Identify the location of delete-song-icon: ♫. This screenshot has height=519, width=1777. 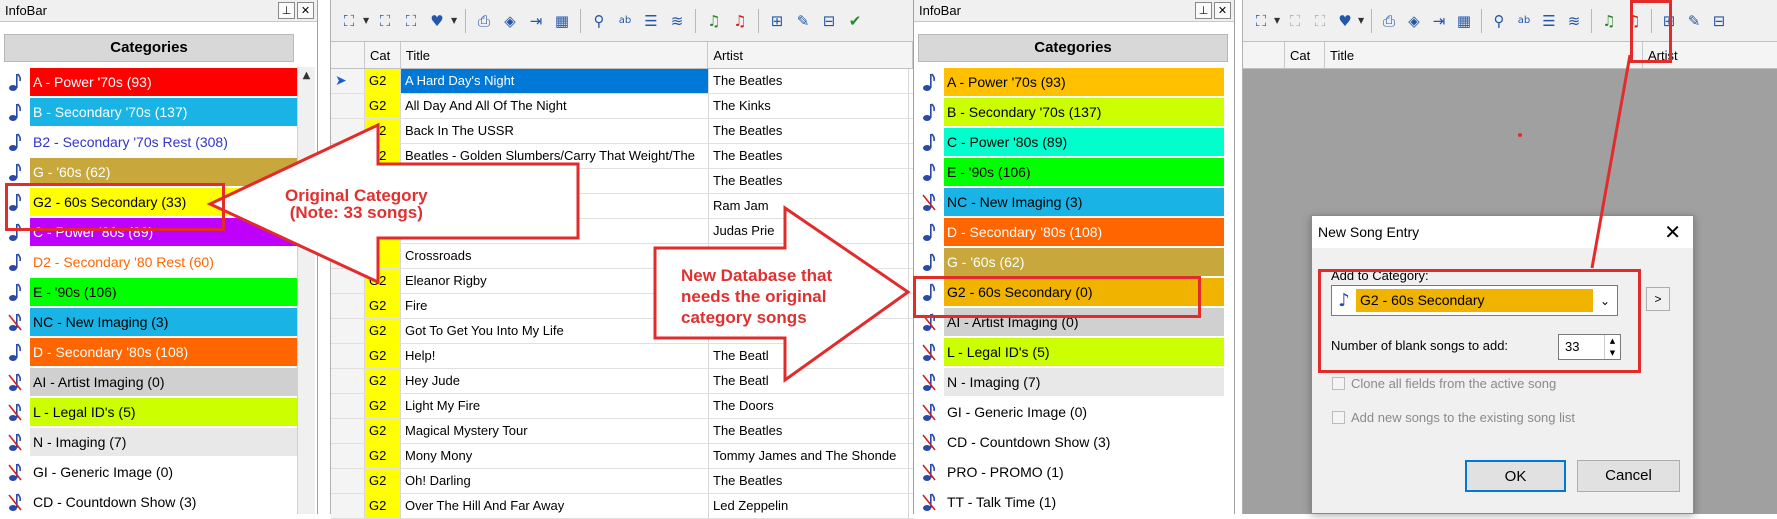
(740, 21).